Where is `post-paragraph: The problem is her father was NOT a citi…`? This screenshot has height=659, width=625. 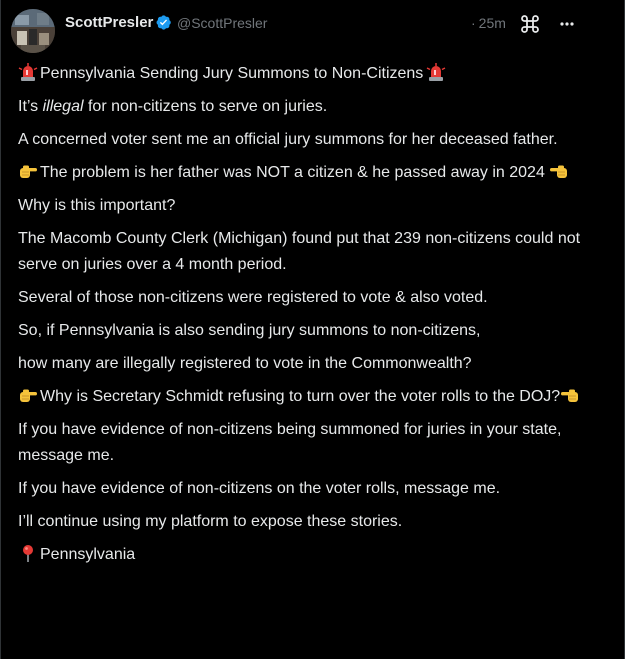
post-paragraph: The problem is her father was NOT a citi… is located at coordinates (303, 173).